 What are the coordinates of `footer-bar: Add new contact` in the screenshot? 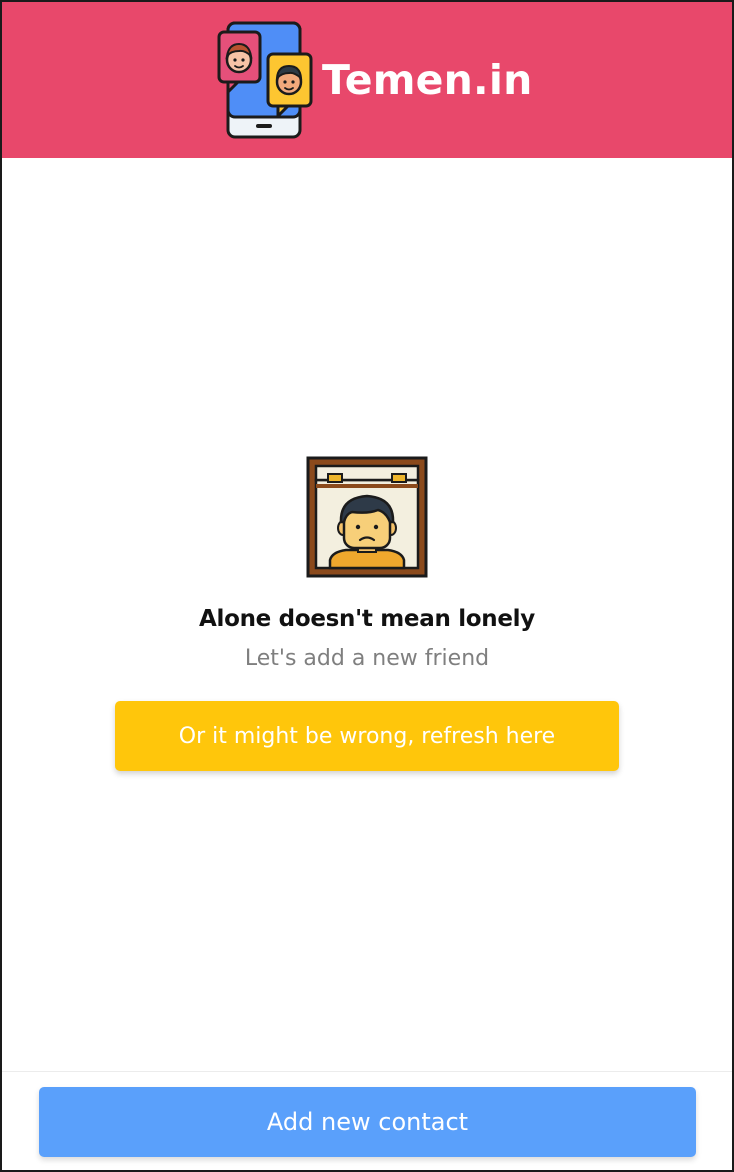 It's located at (367, 1120).